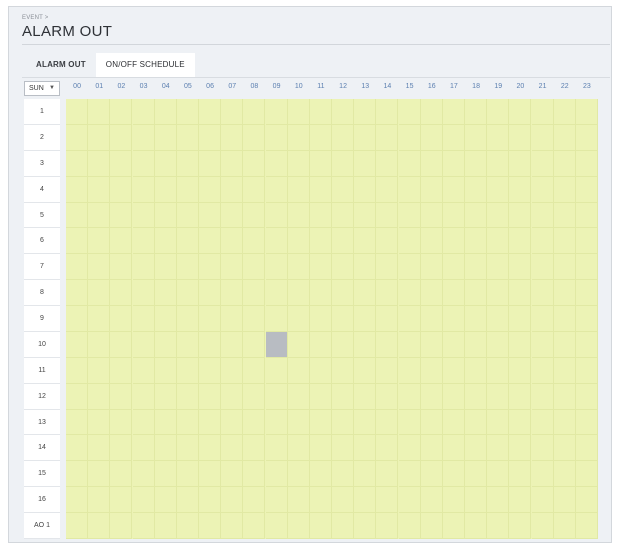 This screenshot has width=621, height=548. I want to click on hour-label: 08, so click(254, 86).